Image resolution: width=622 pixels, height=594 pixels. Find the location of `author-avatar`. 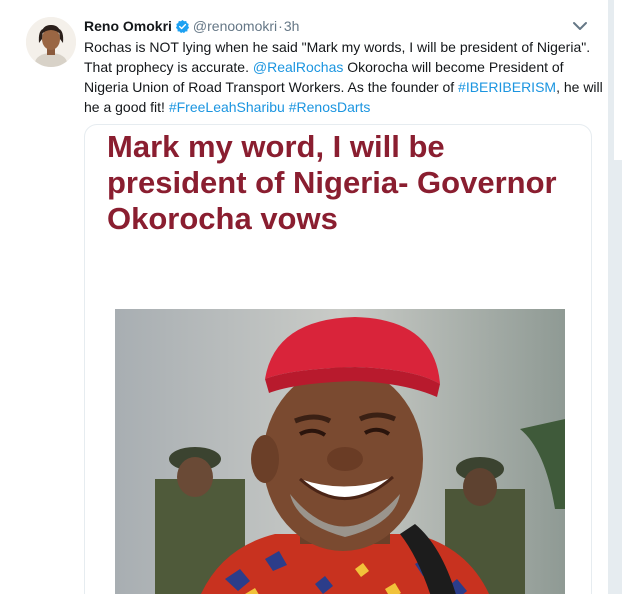

author-avatar is located at coordinates (51, 42).